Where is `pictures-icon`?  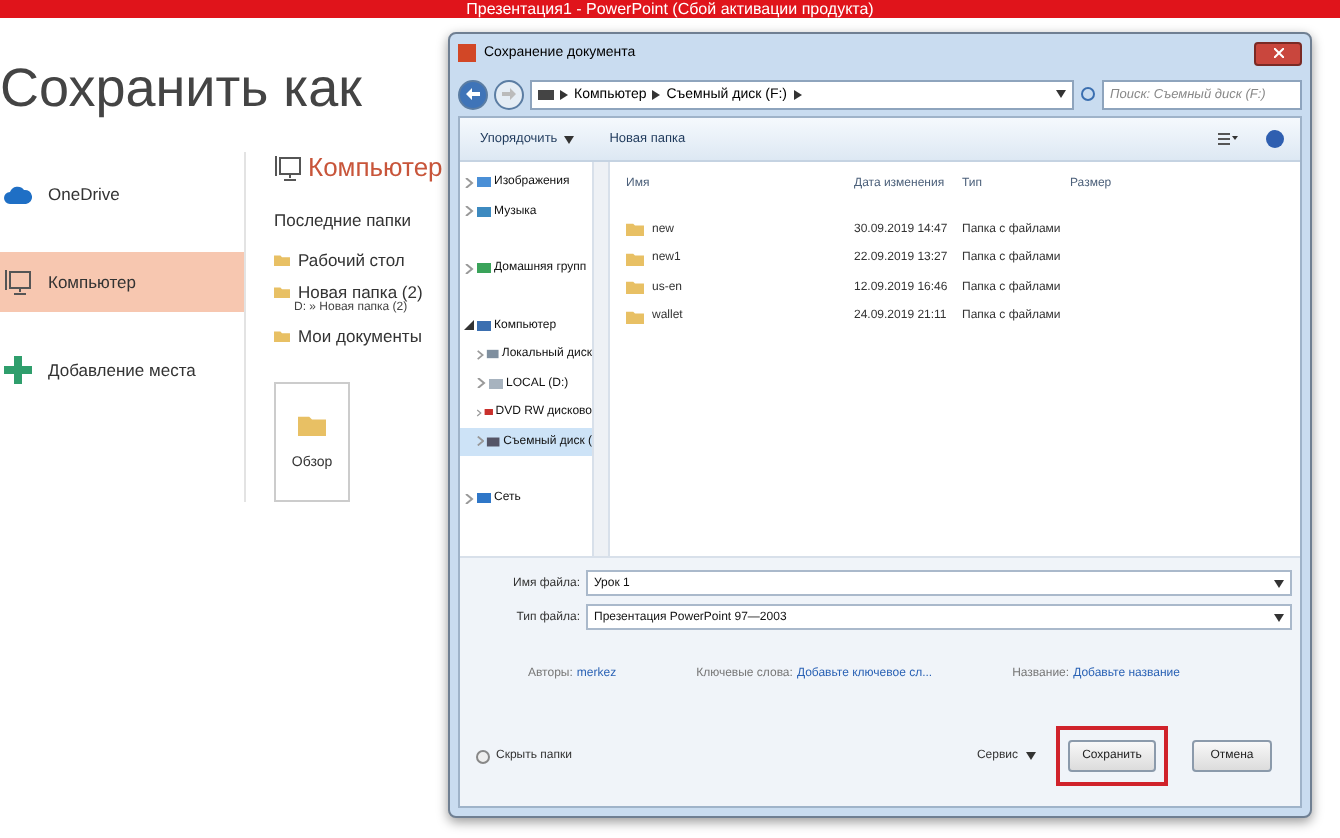
pictures-icon is located at coordinates (484, 182).